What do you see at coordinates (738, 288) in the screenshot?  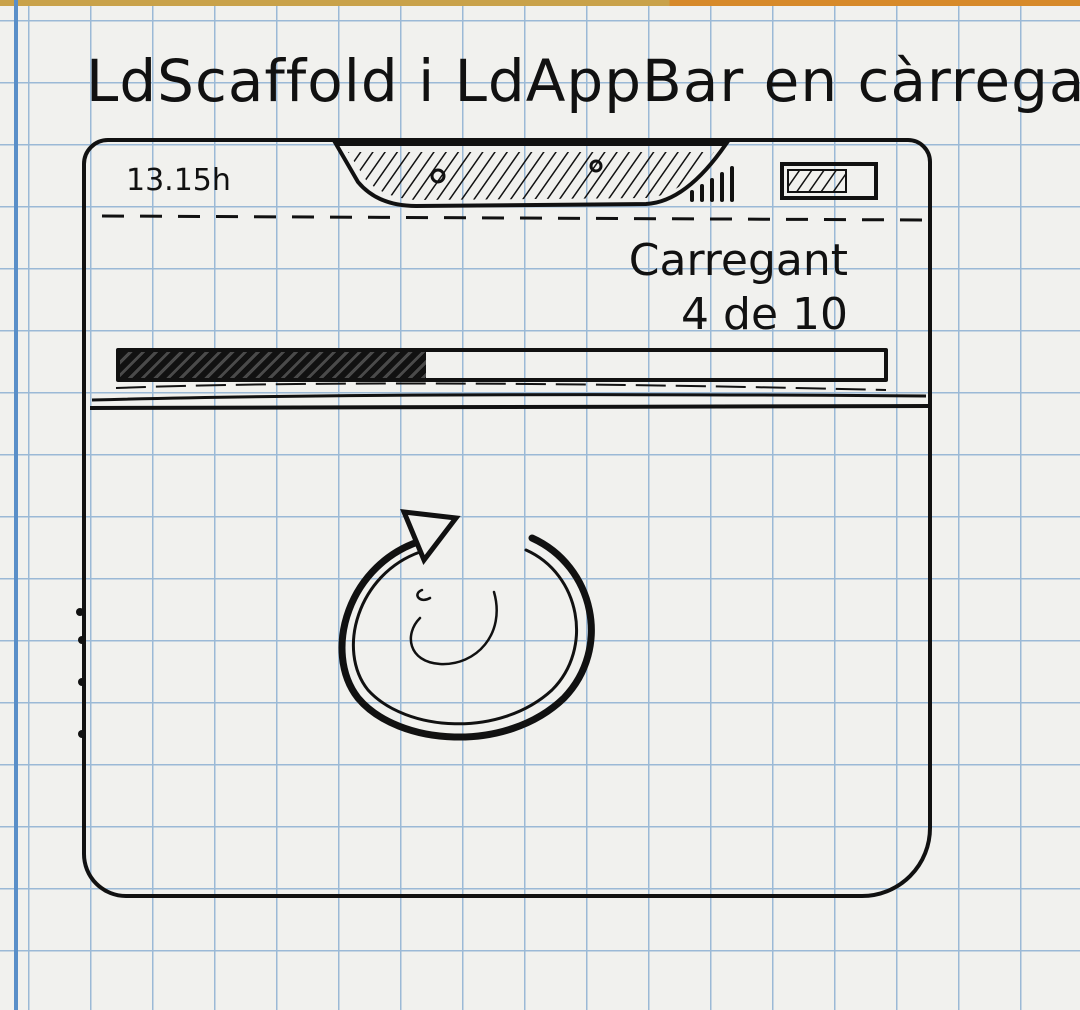 I see `loading-status: Carregant 4 de 10` at bounding box center [738, 288].